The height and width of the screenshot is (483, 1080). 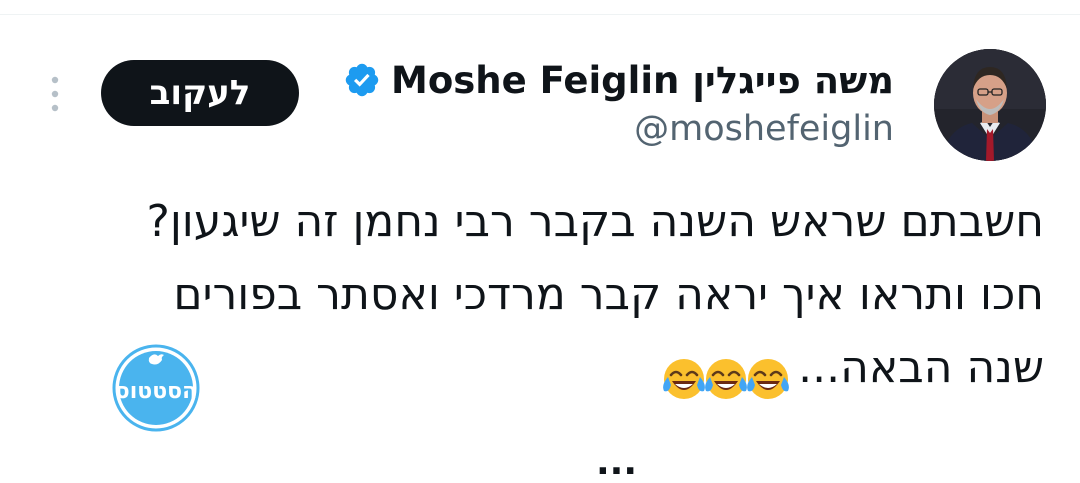 I want to click on author-avatar, so click(x=990, y=105).